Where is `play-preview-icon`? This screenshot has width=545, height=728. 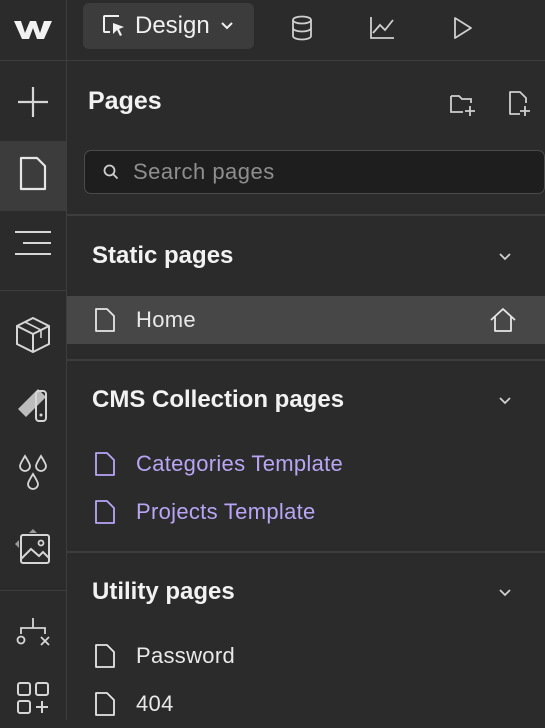
play-preview-icon is located at coordinates (462, 28).